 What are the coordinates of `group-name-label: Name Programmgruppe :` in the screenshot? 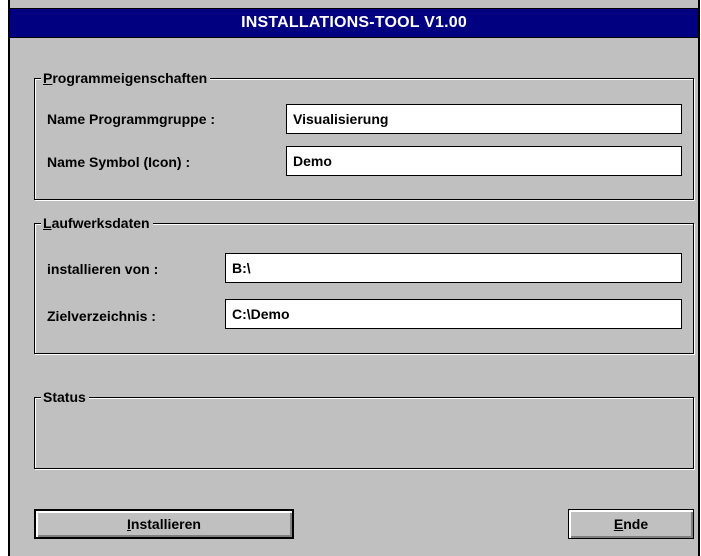 It's located at (131, 119).